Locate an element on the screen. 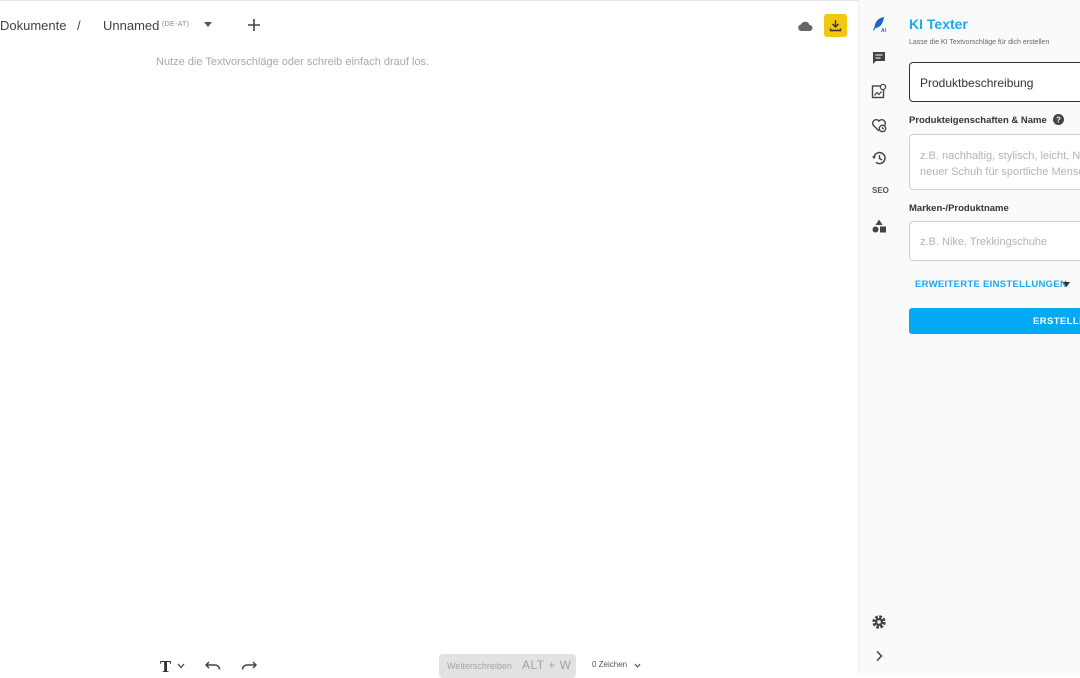  properties-label: Produkteigenschaften & Name is located at coordinates (978, 120).